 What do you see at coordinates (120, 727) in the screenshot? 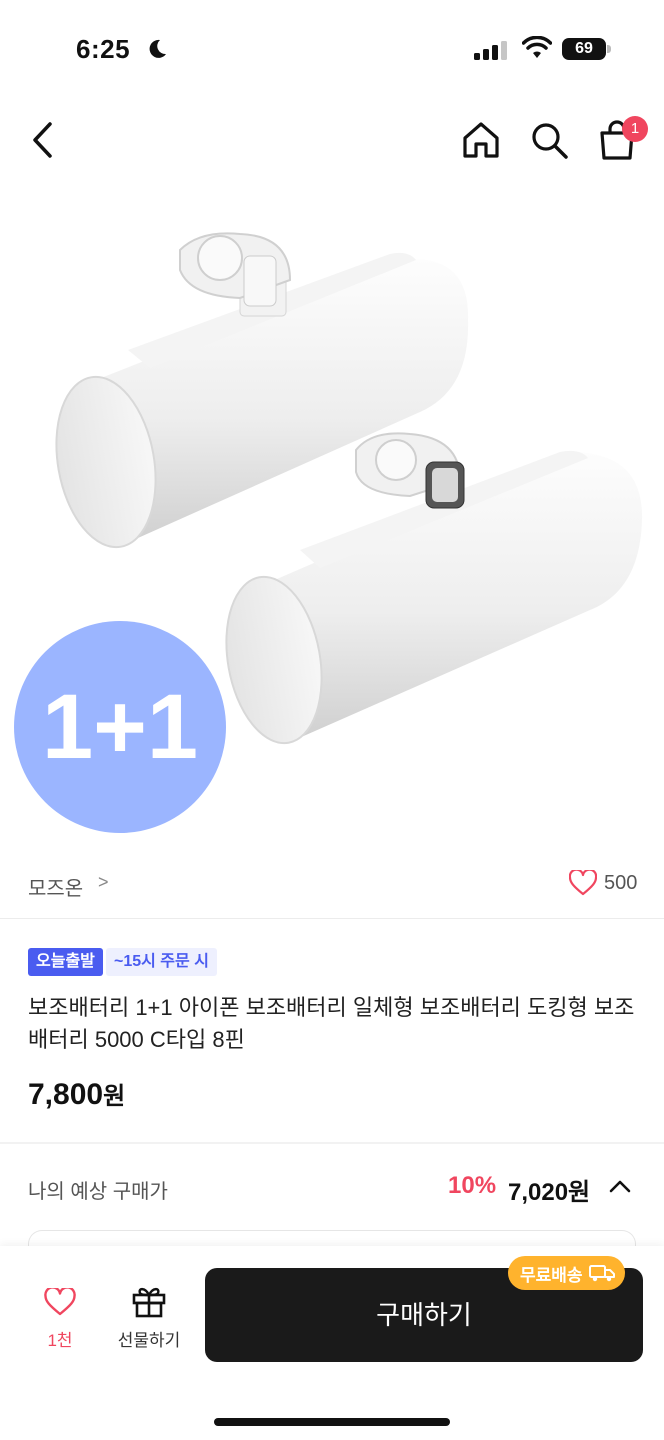
I see `promo-text: 1+1` at bounding box center [120, 727].